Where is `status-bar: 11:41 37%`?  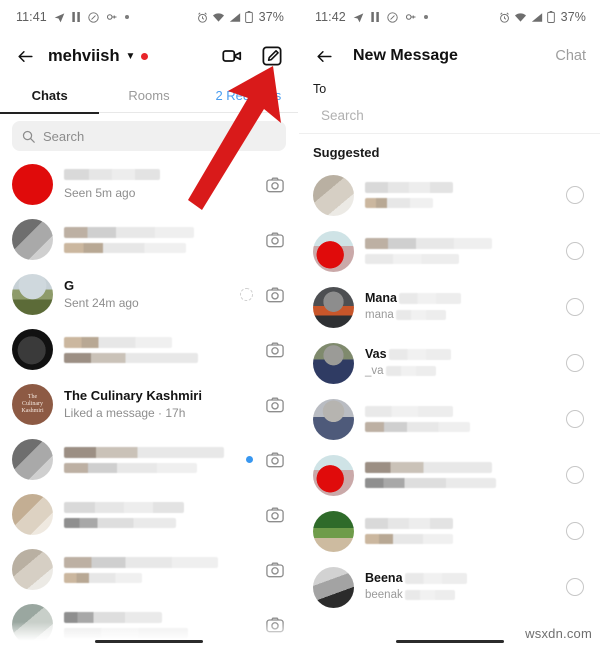 status-bar: 11:41 37% is located at coordinates (149, 17).